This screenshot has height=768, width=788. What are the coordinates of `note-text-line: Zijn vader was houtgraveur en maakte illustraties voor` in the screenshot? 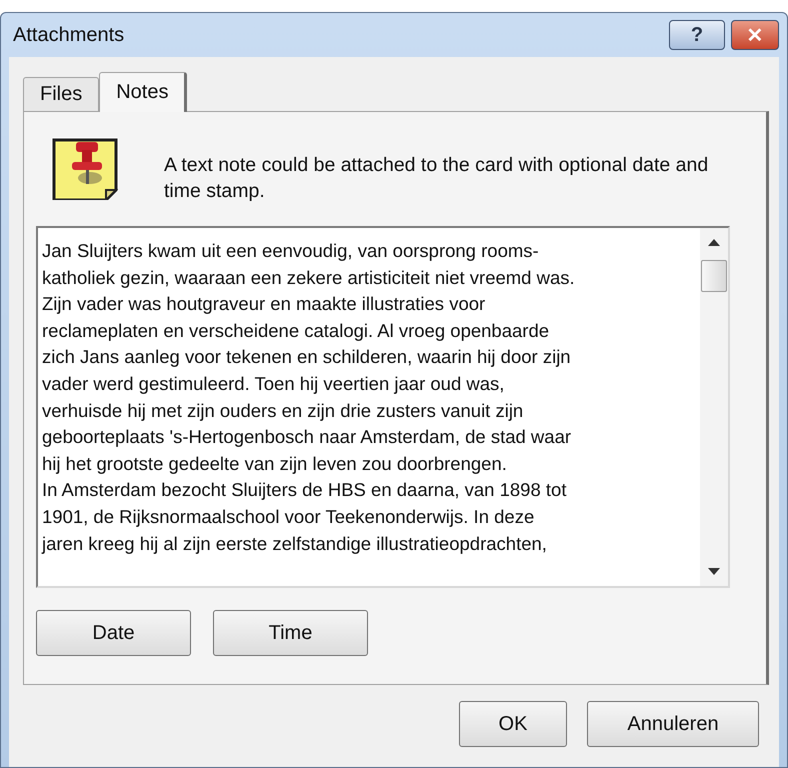 It's located at (264, 304).